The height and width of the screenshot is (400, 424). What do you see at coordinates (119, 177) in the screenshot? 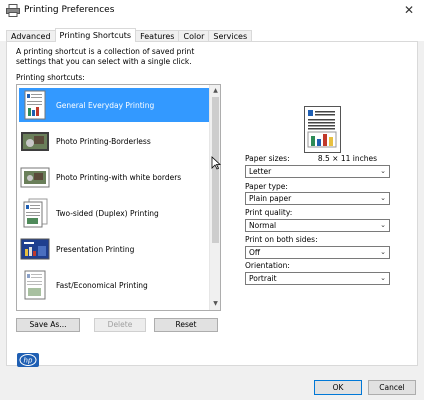
I see `list-item-label: Photo Printing-with white borders` at bounding box center [119, 177].